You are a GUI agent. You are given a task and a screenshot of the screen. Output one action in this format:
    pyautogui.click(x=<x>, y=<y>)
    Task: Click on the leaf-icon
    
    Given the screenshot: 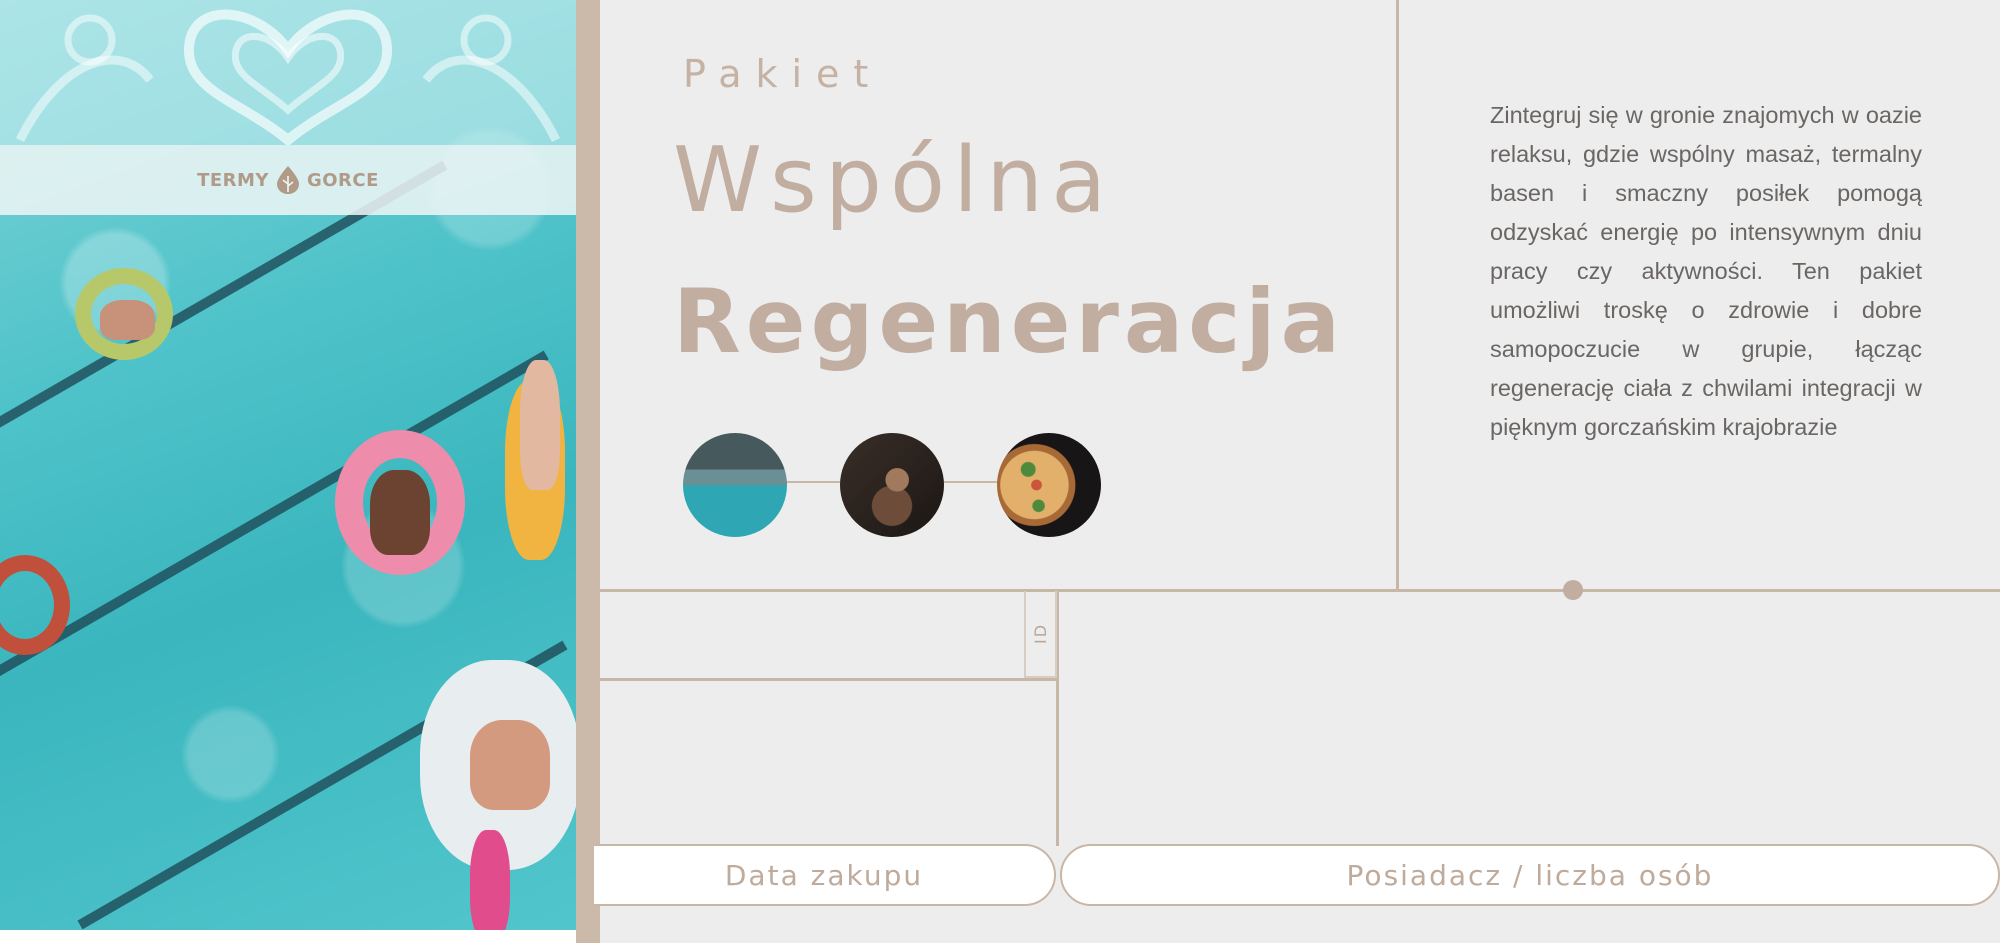 What is the action you would take?
    pyautogui.click(x=287, y=180)
    